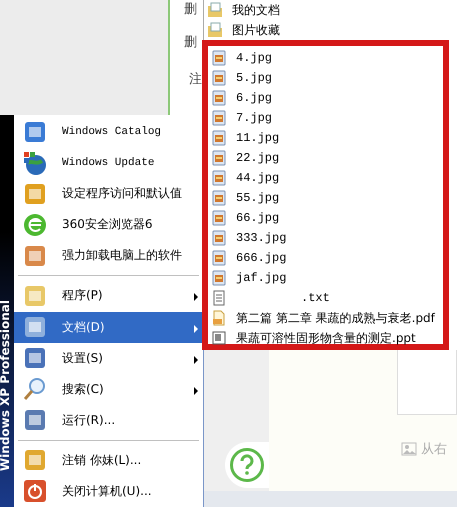 Image resolution: width=457 pixels, height=507 pixels. I want to click on program-icon, so click(35, 163).